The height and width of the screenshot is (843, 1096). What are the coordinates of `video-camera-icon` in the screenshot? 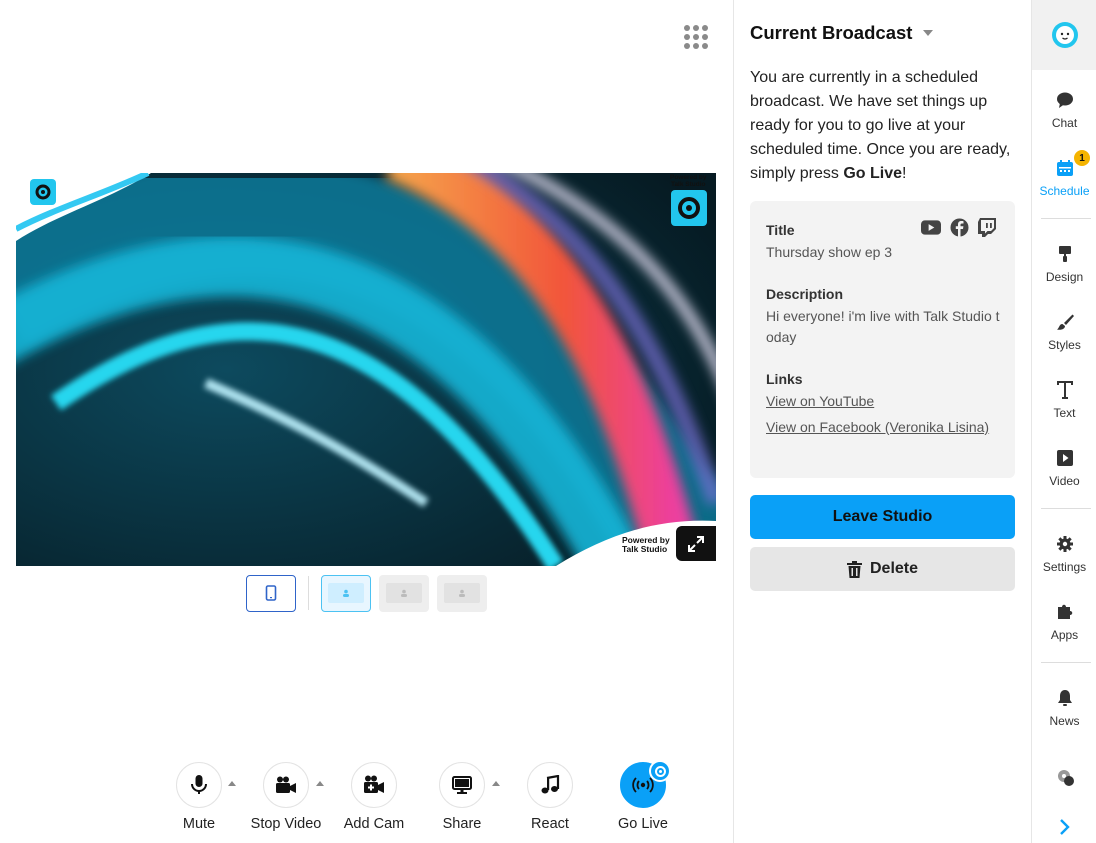 It's located at (286, 784).